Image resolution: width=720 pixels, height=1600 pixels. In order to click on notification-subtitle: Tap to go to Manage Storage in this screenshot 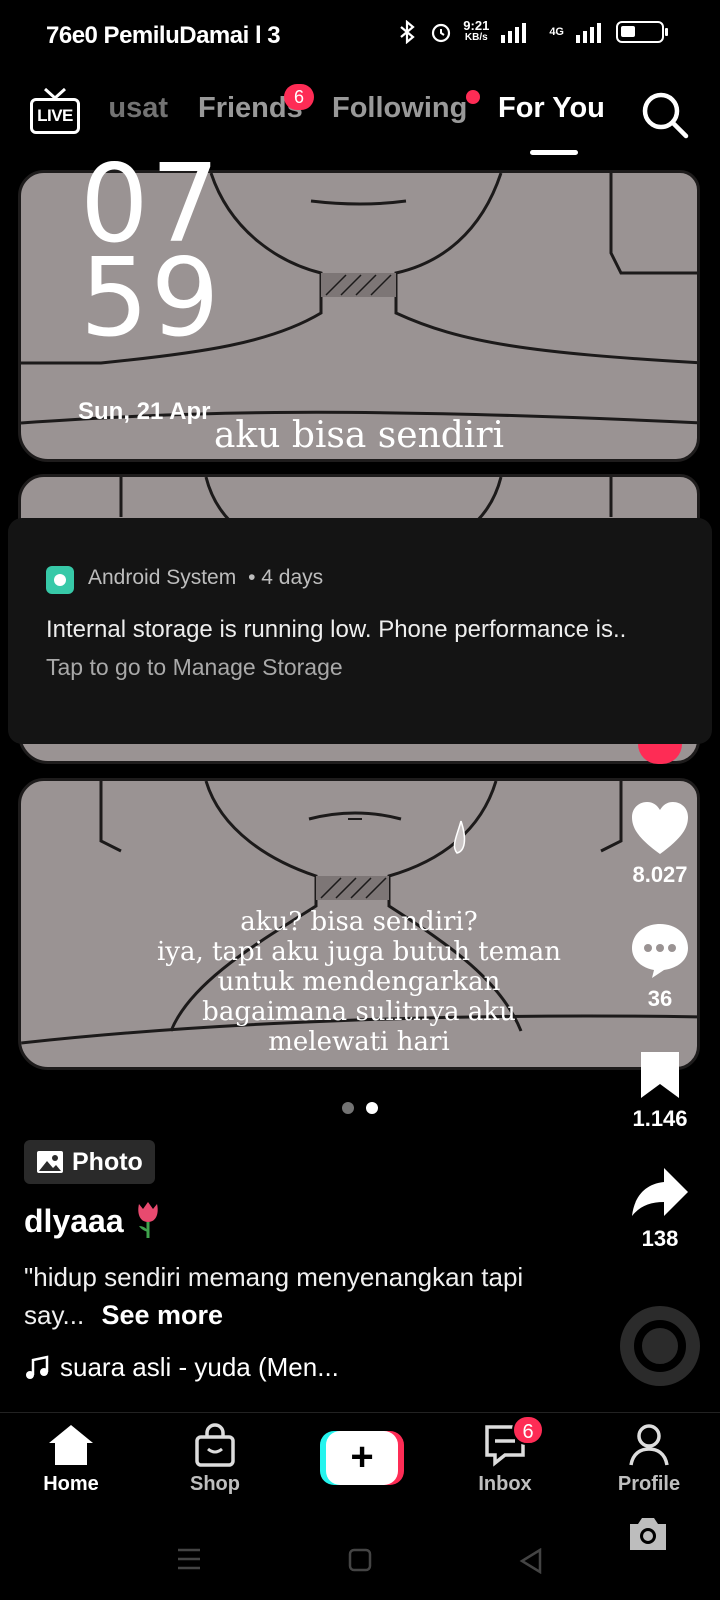, I will do `click(194, 667)`.